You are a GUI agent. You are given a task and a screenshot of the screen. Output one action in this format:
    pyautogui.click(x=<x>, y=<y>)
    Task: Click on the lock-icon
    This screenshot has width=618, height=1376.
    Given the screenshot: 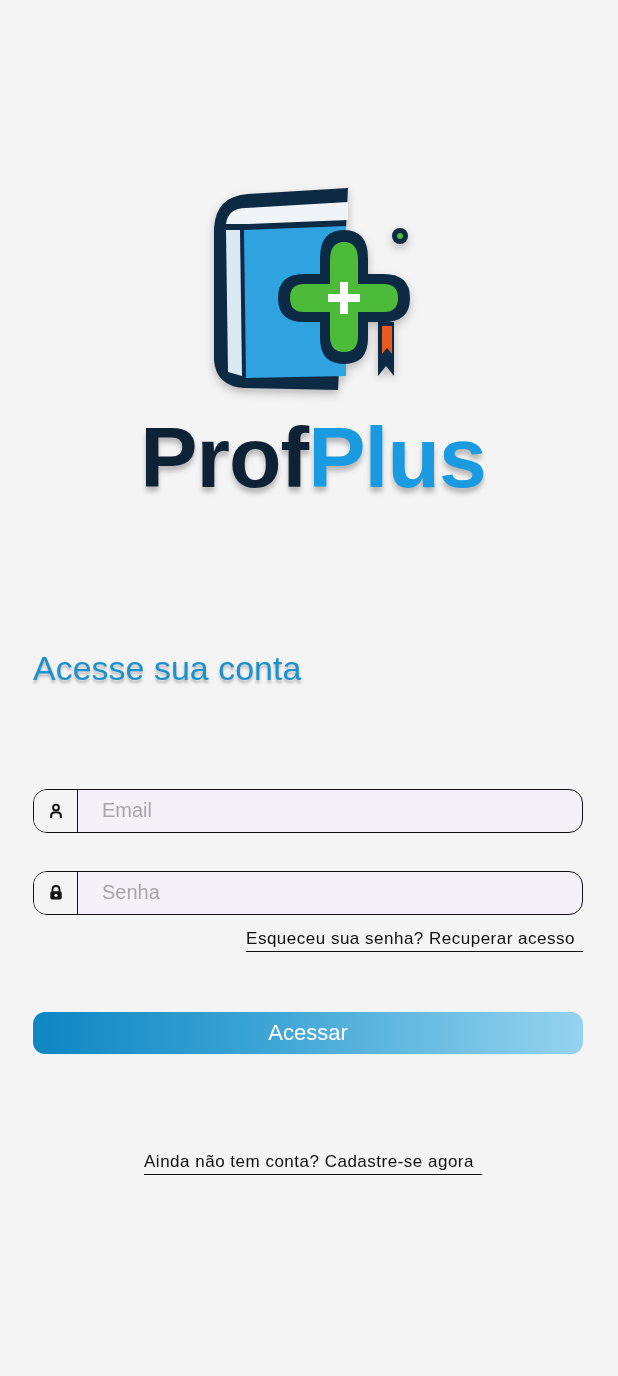 What is the action you would take?
    pyautogui.click(x=55, y=893)
    